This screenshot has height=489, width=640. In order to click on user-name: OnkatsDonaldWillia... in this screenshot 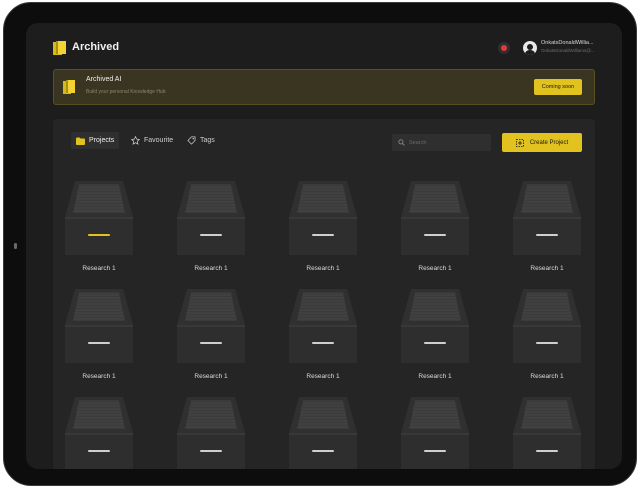, I will do `click(567, 43)`.